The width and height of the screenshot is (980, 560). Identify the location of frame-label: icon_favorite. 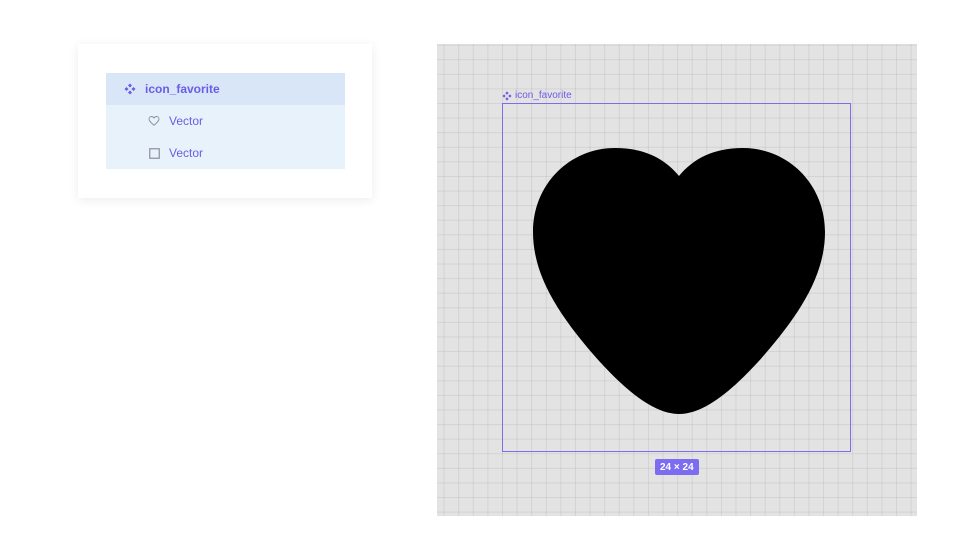
(537, 95).